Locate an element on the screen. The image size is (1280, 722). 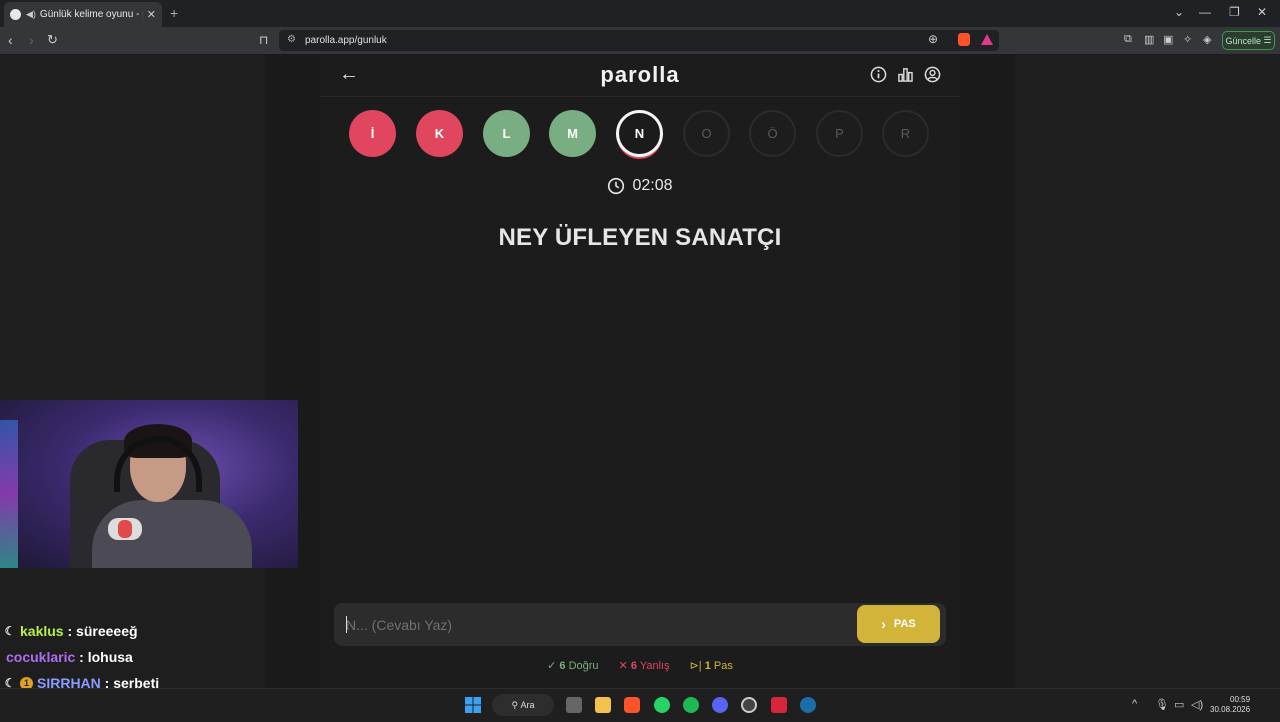
letter-circle: İ is located at coordinates (372, 133).